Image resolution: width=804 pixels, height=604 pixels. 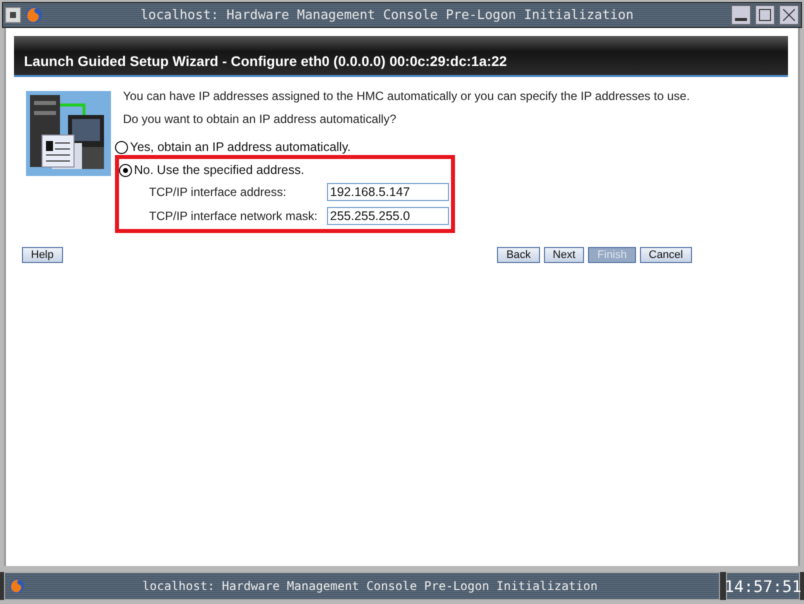 What do you see at coordinates (260, 119) in the screenshot?
I see `question-text: Do you want to obtain an IP address automatically?` at bounding box center [260, 119].